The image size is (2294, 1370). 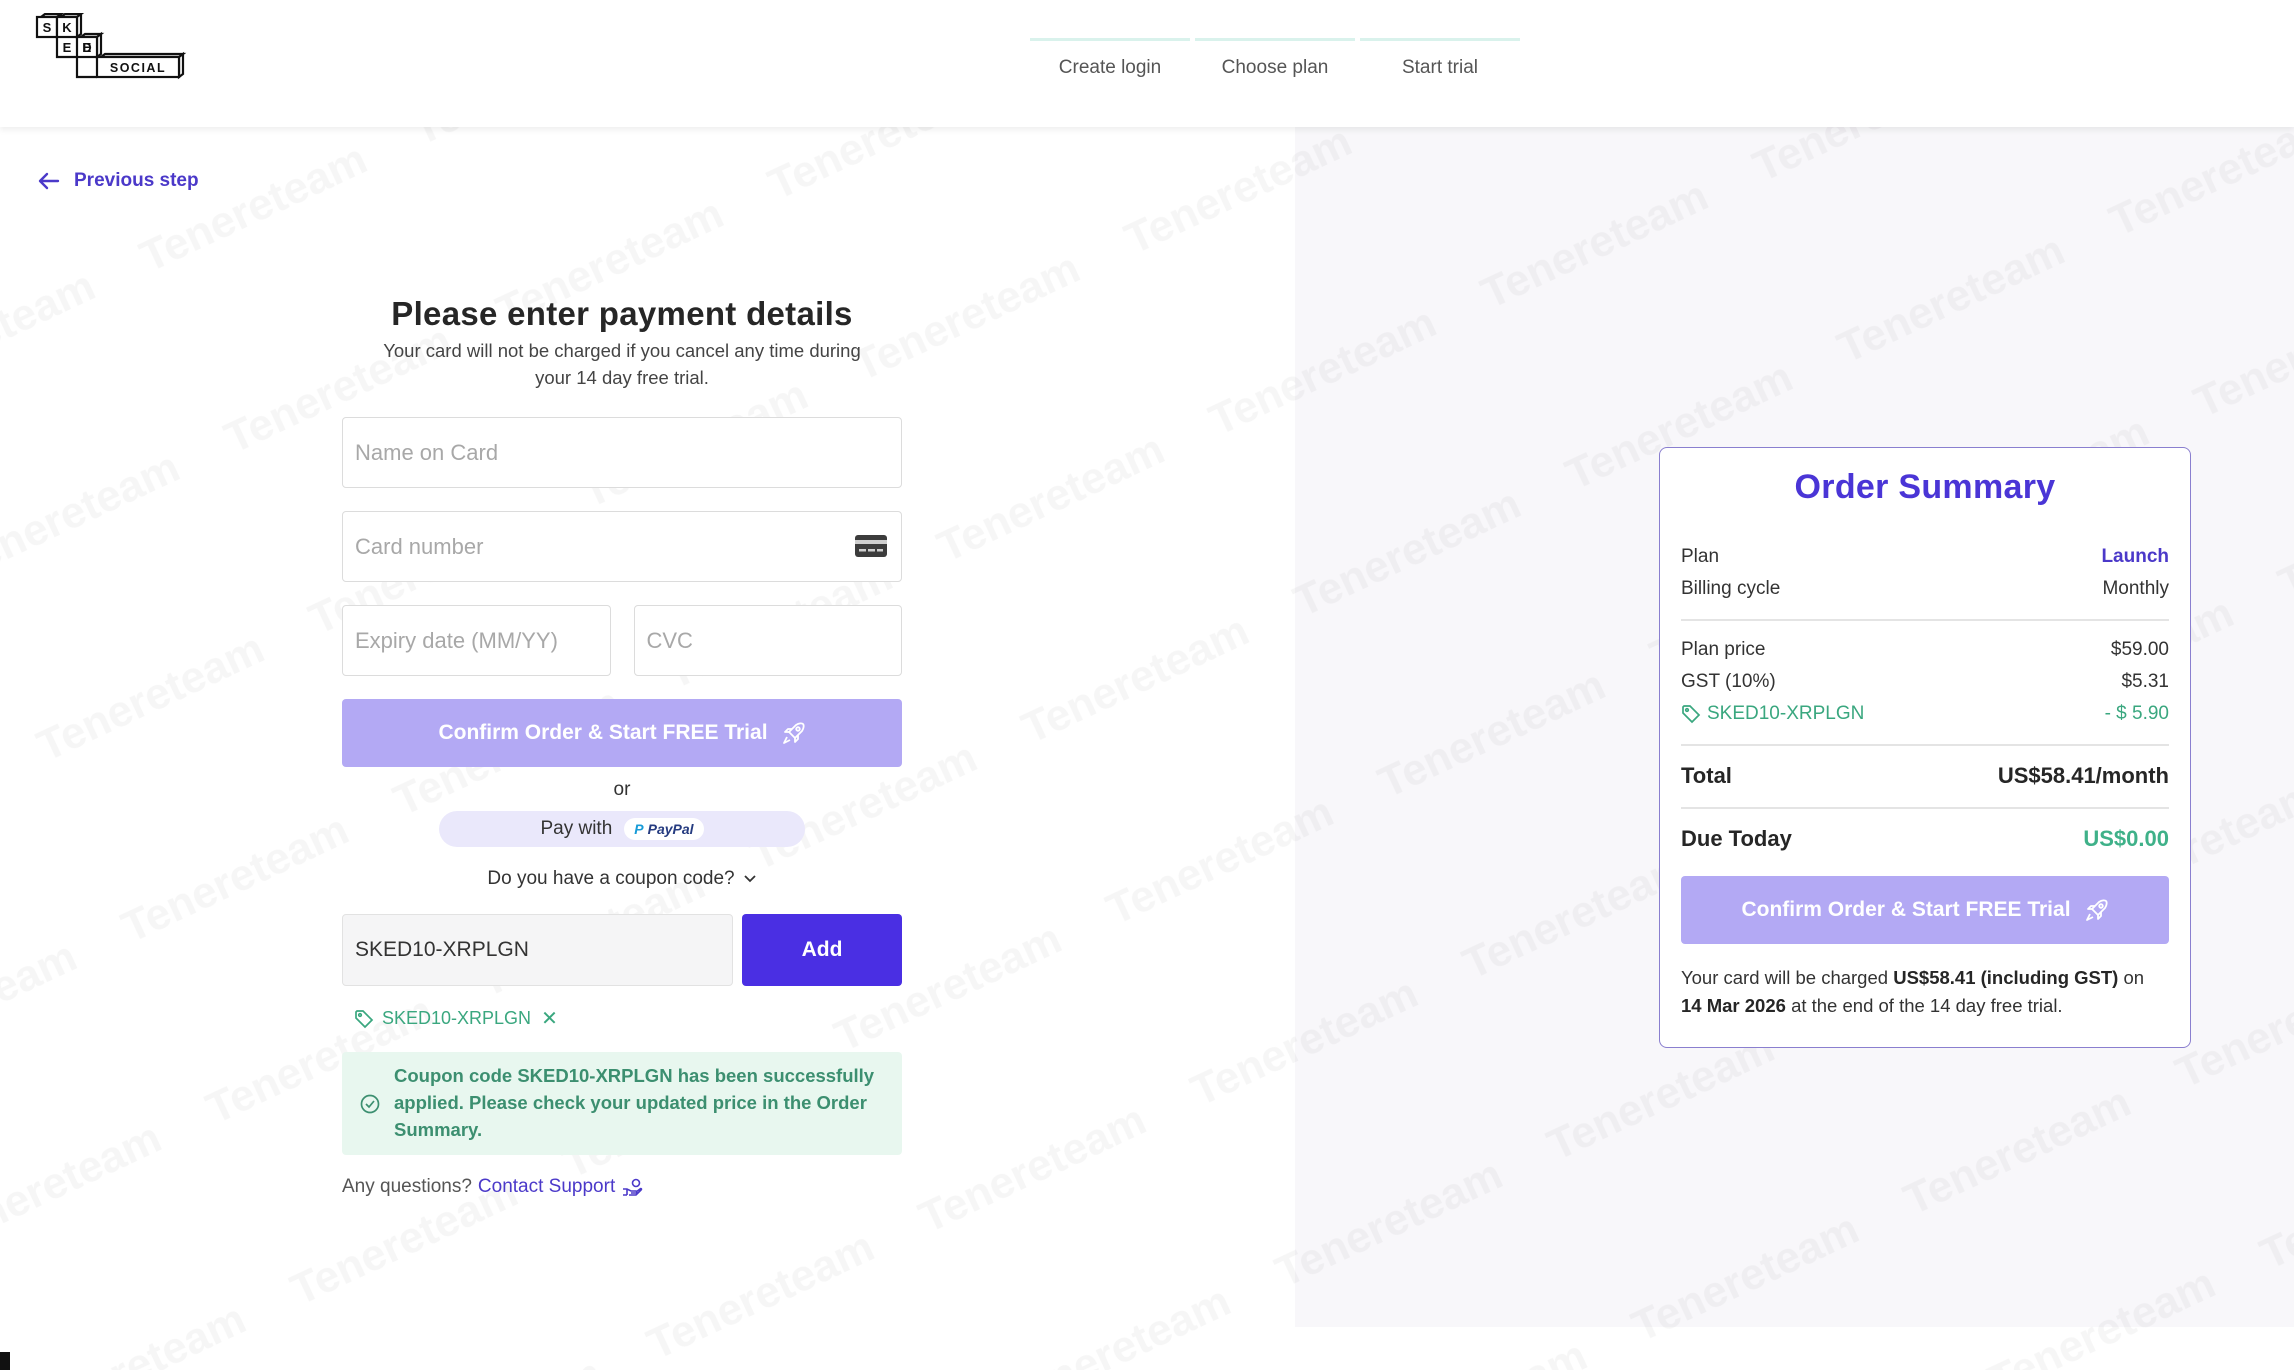 I want to click on step-start-trial: Start trial, so click(x=1440, y=58).